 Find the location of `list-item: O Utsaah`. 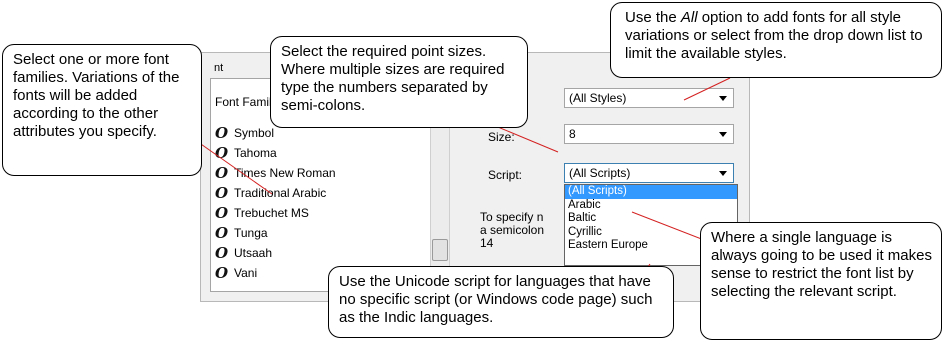

list-item: O Utsaah is located at coordinates (243, 253).